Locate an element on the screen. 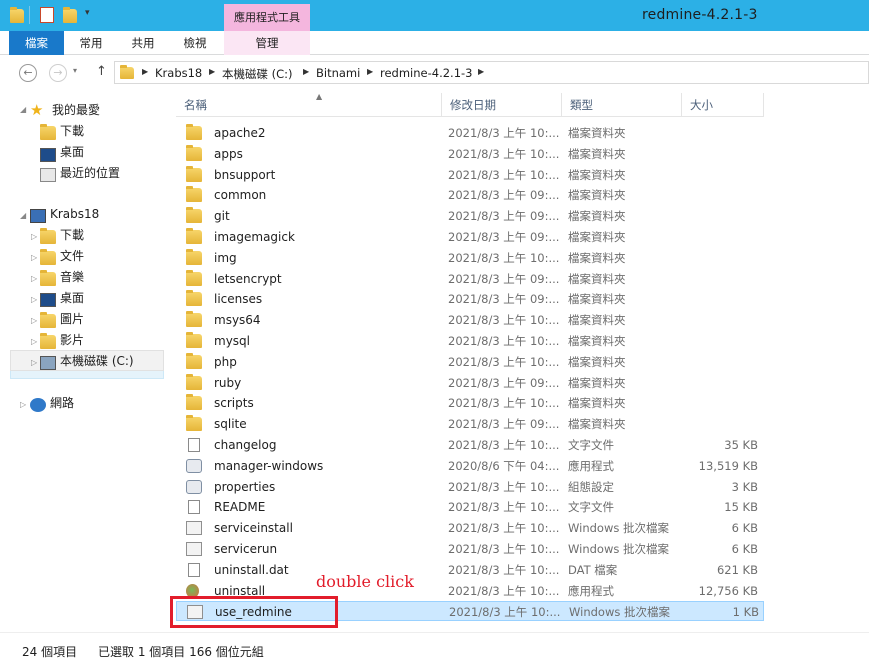 This screenshot has height=666, width=869. tree-fav-downloads: 下載 is located at coordinates (72, 131).